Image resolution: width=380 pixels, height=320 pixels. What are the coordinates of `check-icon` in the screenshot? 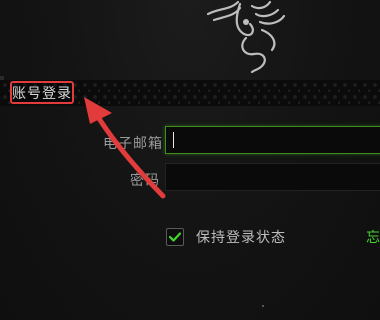 It's located at (175, 237).